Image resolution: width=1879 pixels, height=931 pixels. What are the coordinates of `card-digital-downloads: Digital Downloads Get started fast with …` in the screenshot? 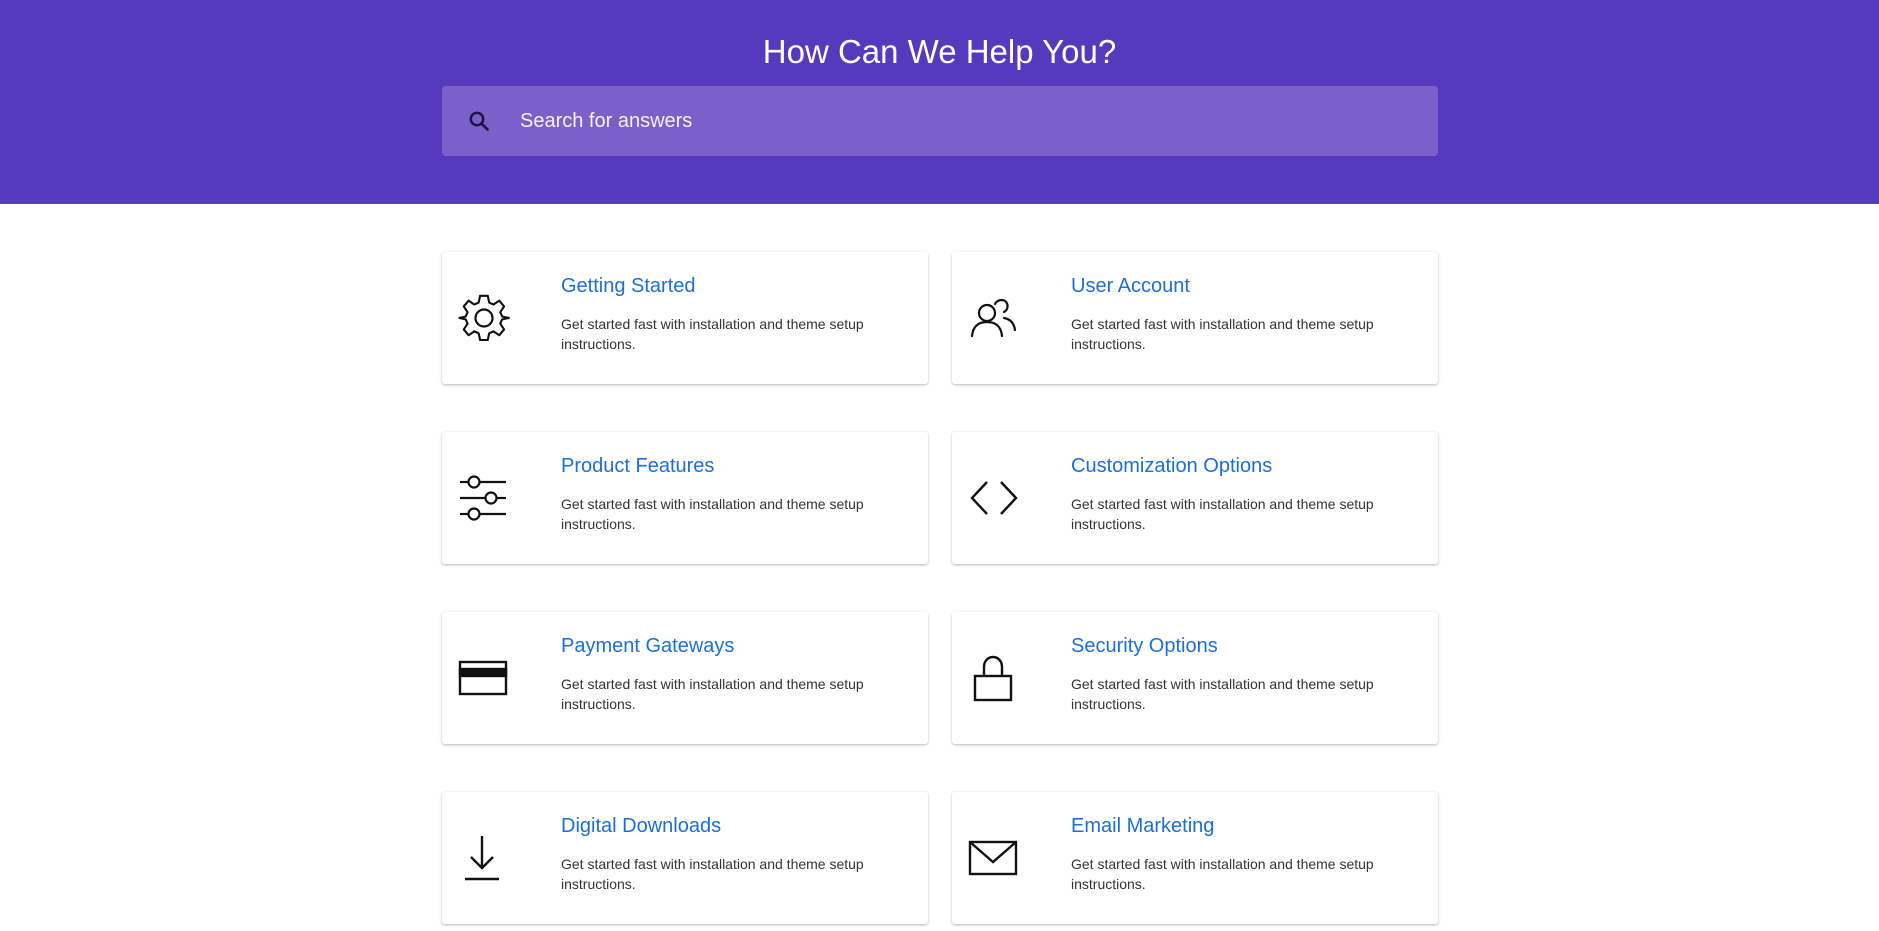 It's located at (685, 858).